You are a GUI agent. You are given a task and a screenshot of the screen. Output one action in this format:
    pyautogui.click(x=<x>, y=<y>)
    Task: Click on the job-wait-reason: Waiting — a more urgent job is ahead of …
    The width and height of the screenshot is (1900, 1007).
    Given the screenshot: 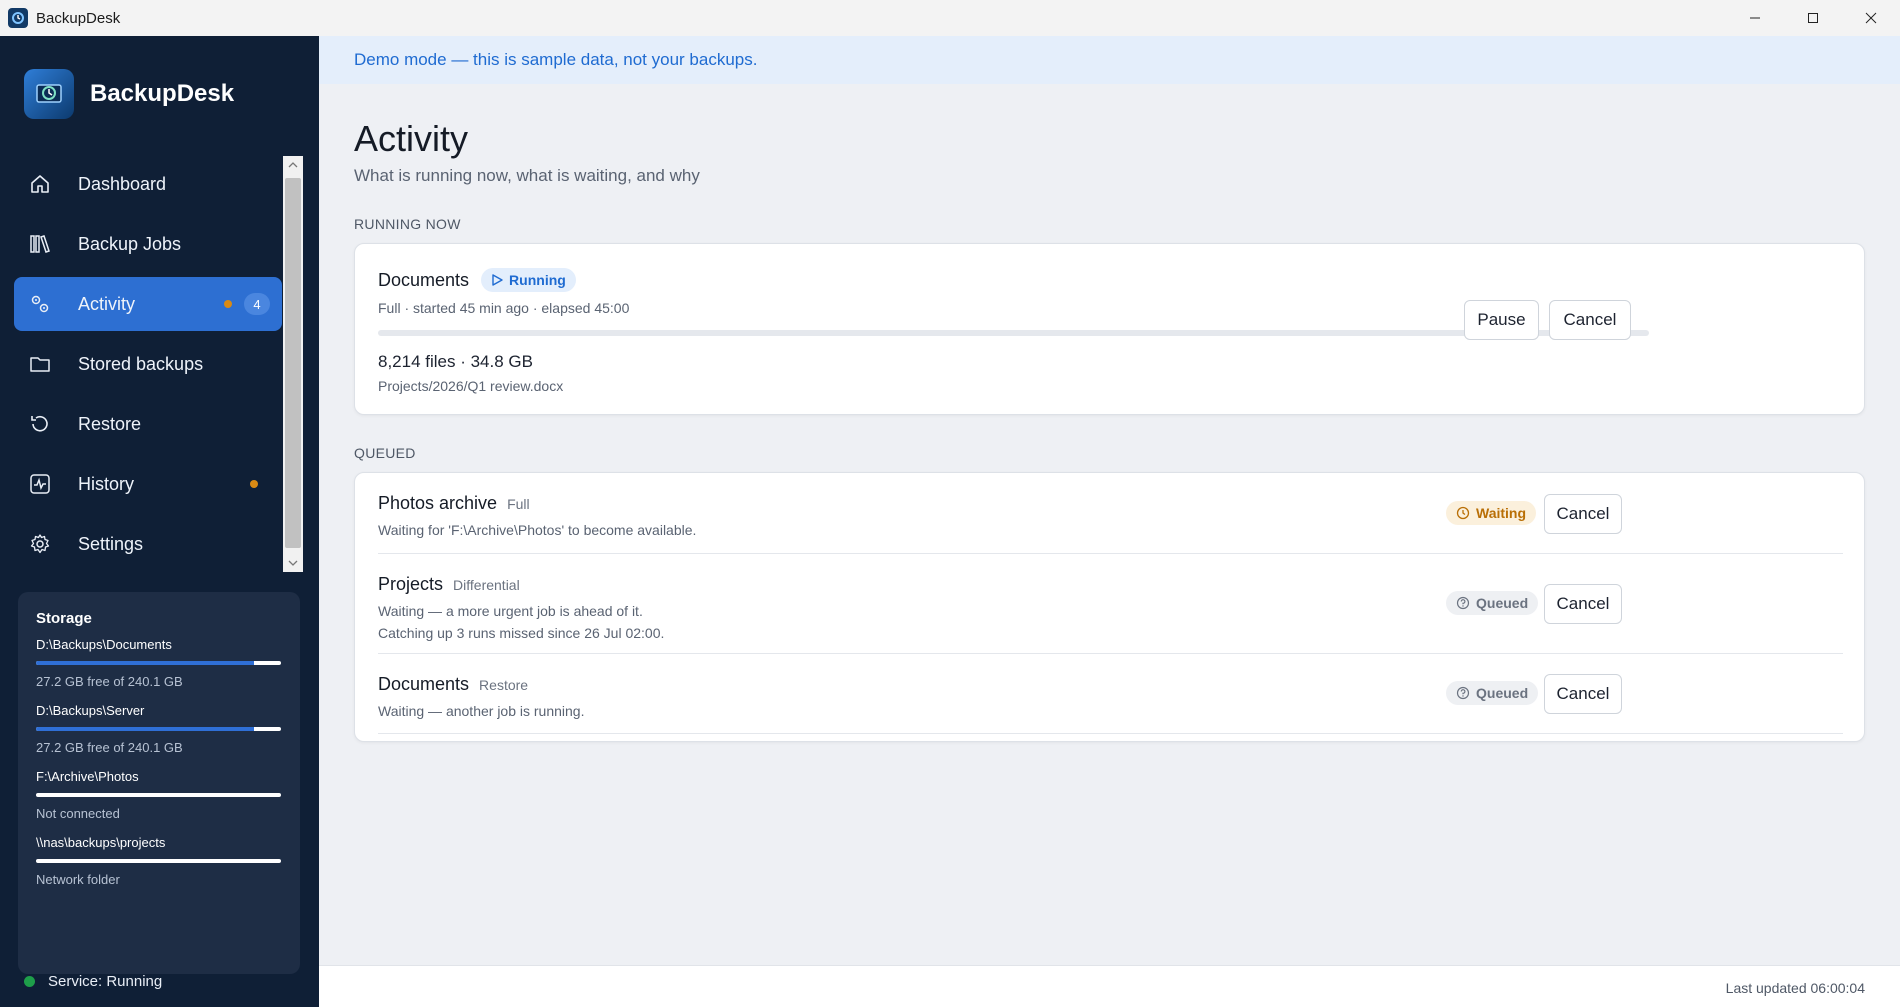 What is the action you would take?
    pyautogui.click(x=510, y=611)
    